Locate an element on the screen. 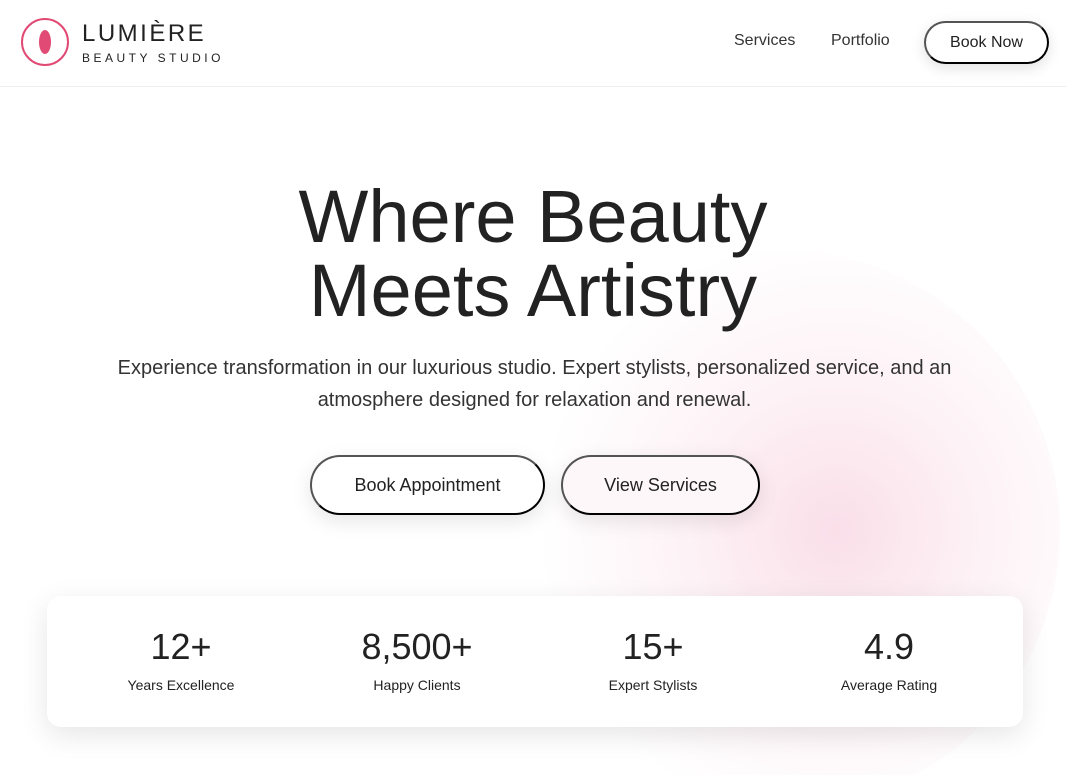  nav-portfolio-link: Portfolio is located at coordinates (860, 41).